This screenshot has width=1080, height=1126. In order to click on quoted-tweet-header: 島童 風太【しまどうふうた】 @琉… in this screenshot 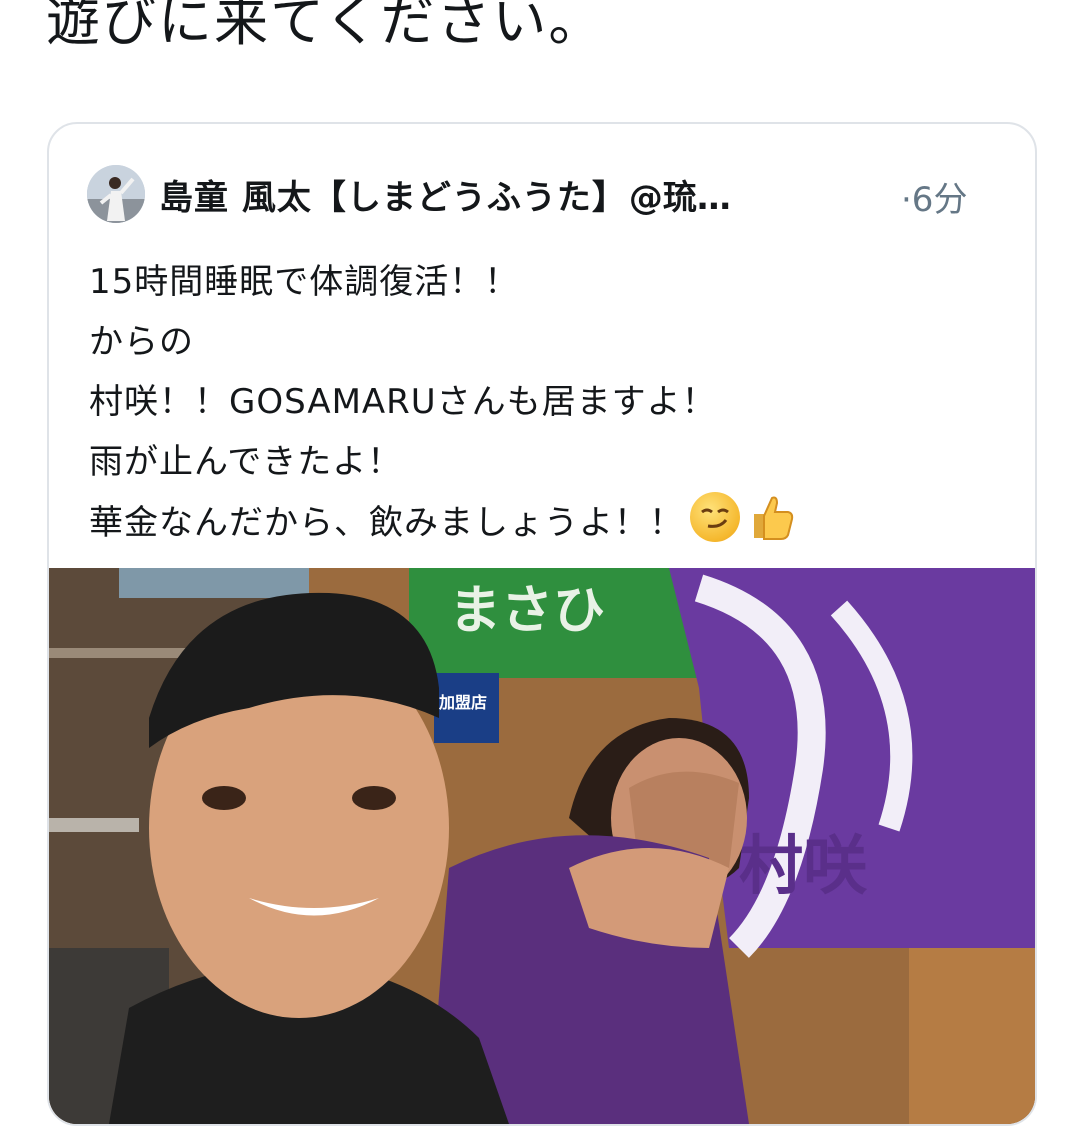, I will do `click(409, 194)`.